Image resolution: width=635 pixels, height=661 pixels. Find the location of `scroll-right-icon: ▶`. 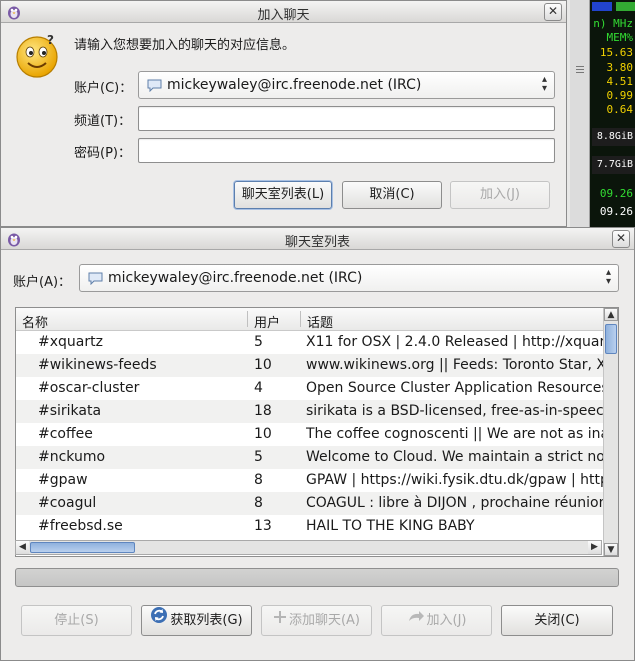

scroll-right-icon: ▶ is located at coordinates (594, 547).